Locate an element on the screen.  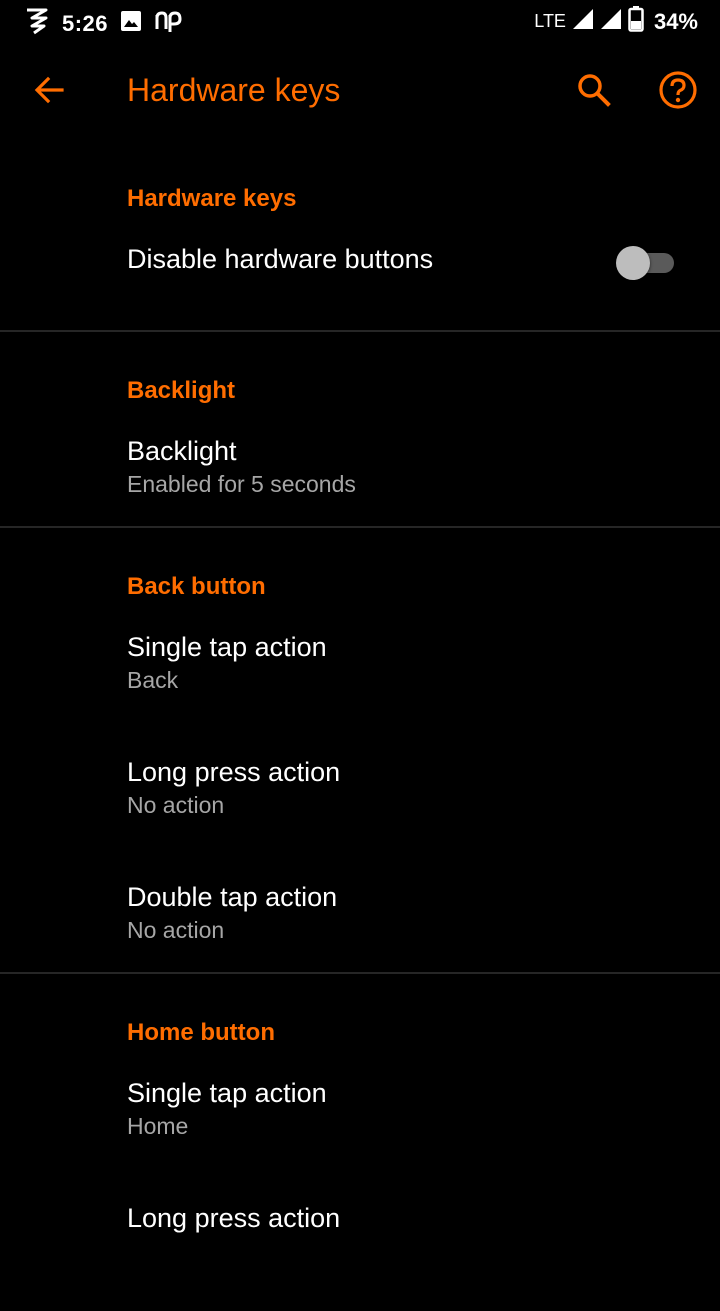
pref-title: Double tap action is located at coordinates (232, 897).